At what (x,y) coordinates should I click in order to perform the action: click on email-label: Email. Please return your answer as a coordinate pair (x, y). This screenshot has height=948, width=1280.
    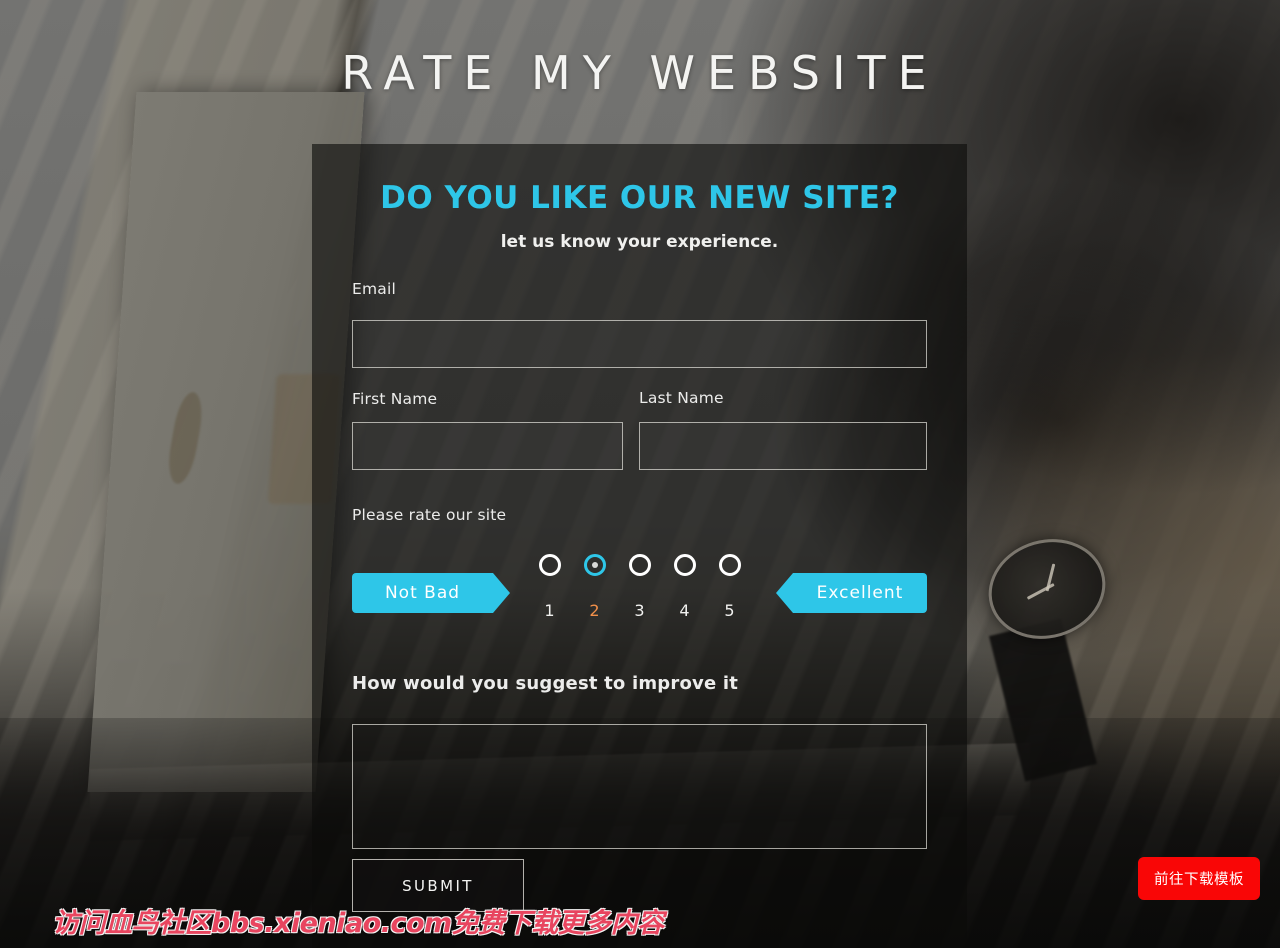
    Looking at the image, I should click on (374, 289).